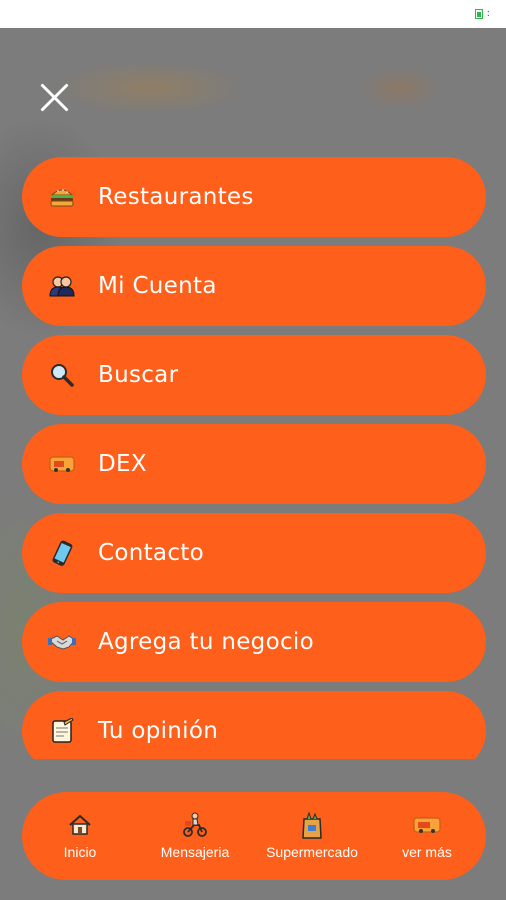  I want to click on menu-item-restaurantes: Restaurantes, so click(254, 197).